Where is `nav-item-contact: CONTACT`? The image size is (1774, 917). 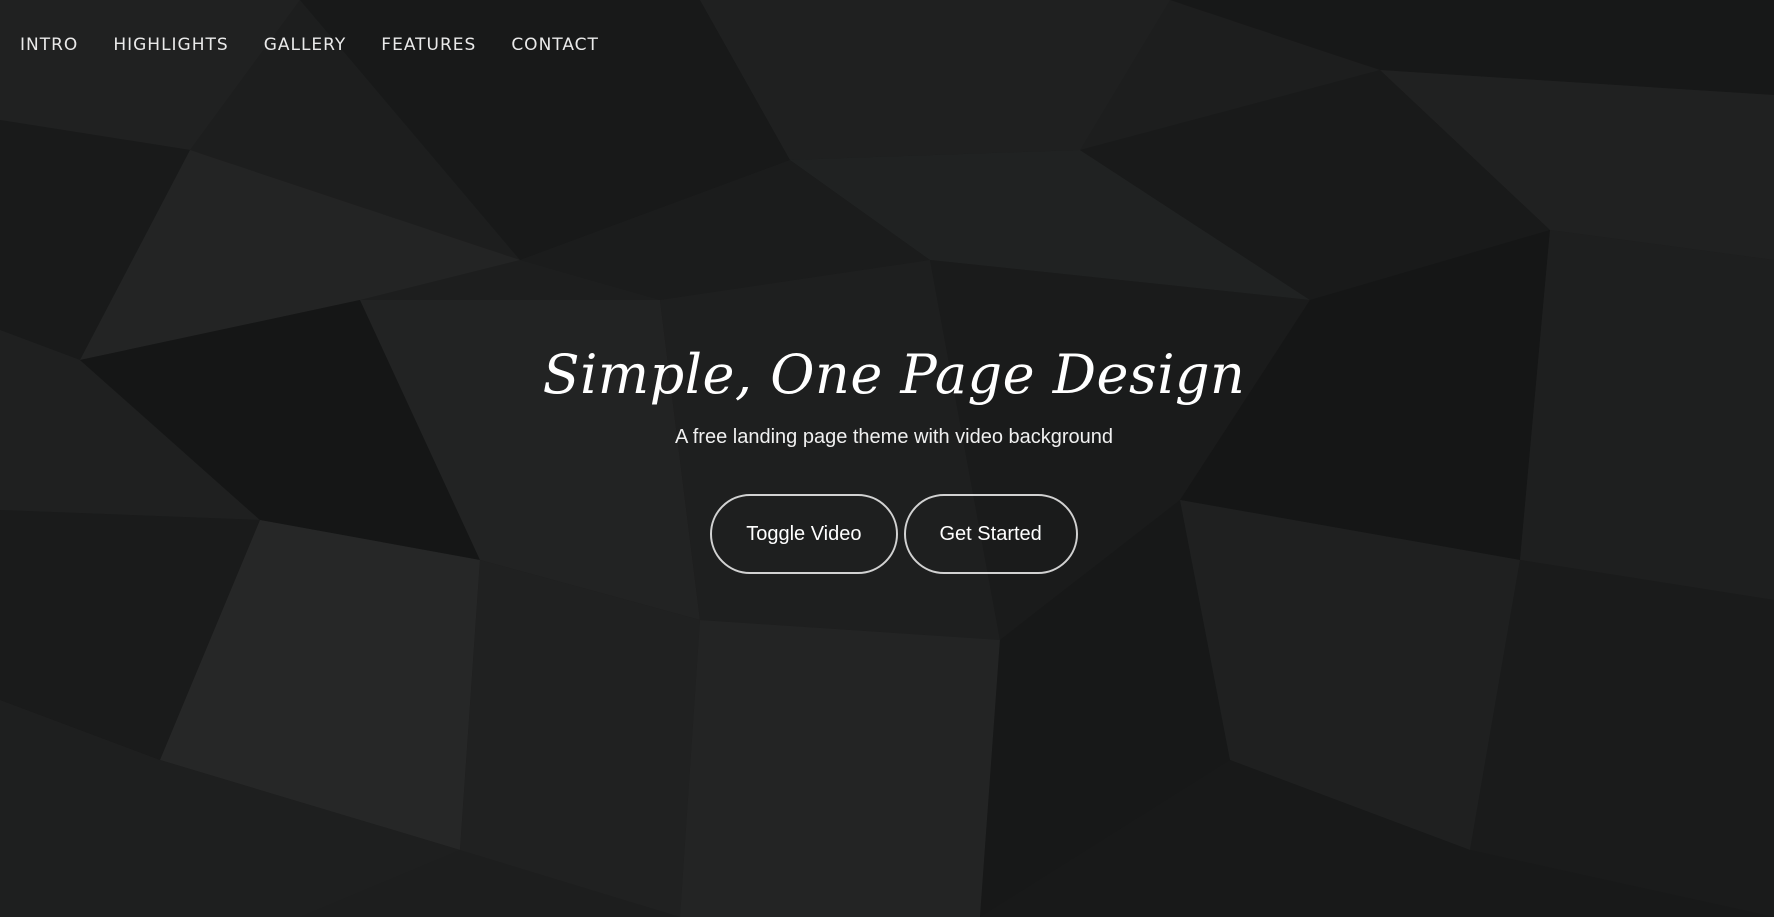 nav-item-contact: CONTACT is located at coordinates (555, 45).